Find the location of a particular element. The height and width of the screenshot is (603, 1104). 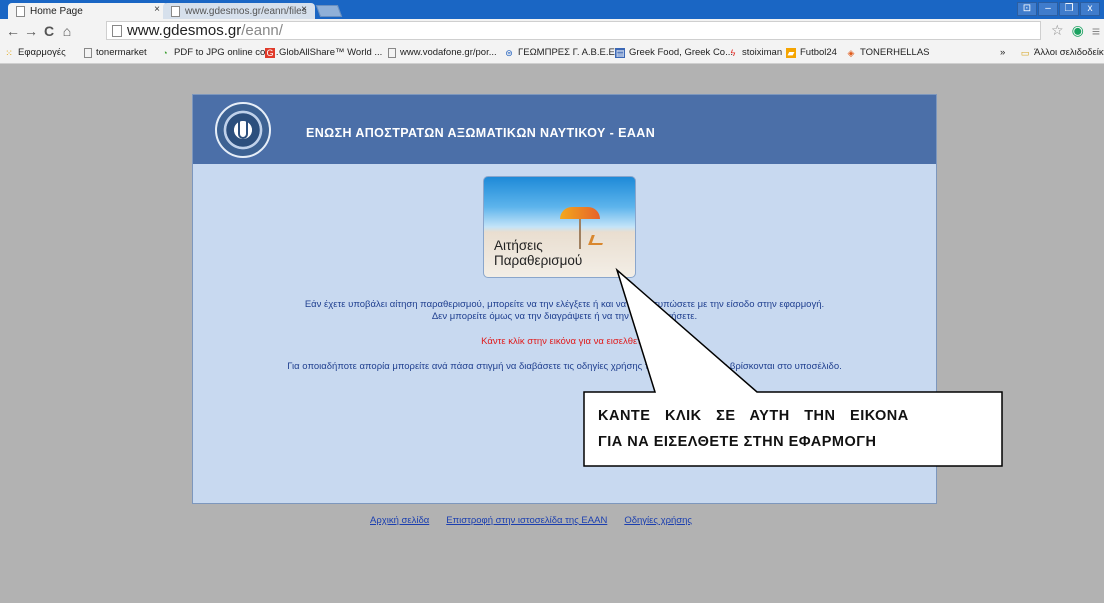

globallshare-icon: G is located at coordinates (270, 52).